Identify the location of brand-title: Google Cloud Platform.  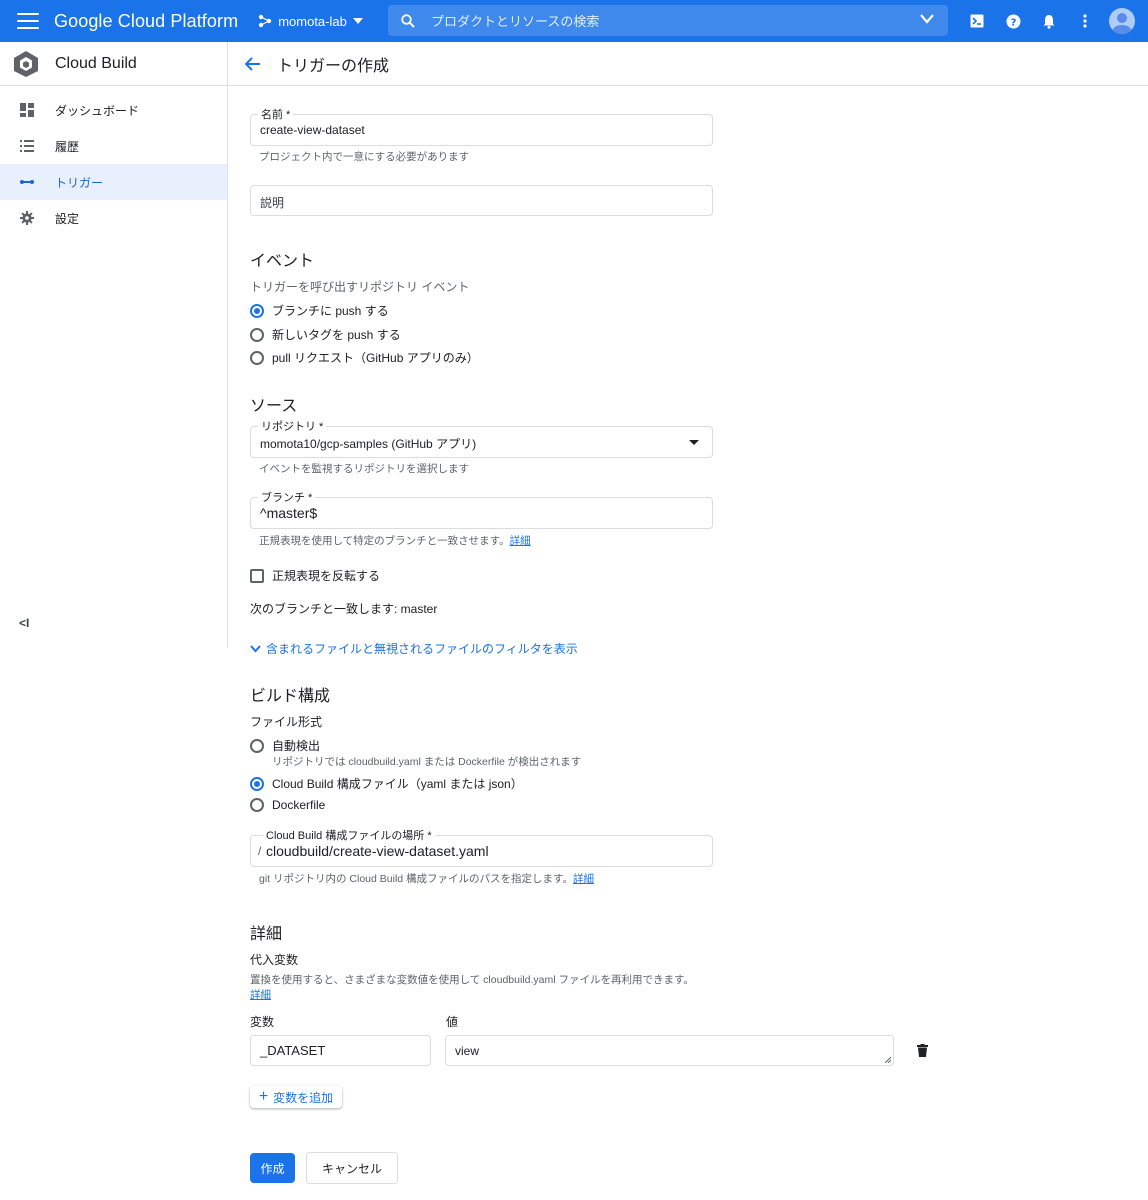
(146, 21).